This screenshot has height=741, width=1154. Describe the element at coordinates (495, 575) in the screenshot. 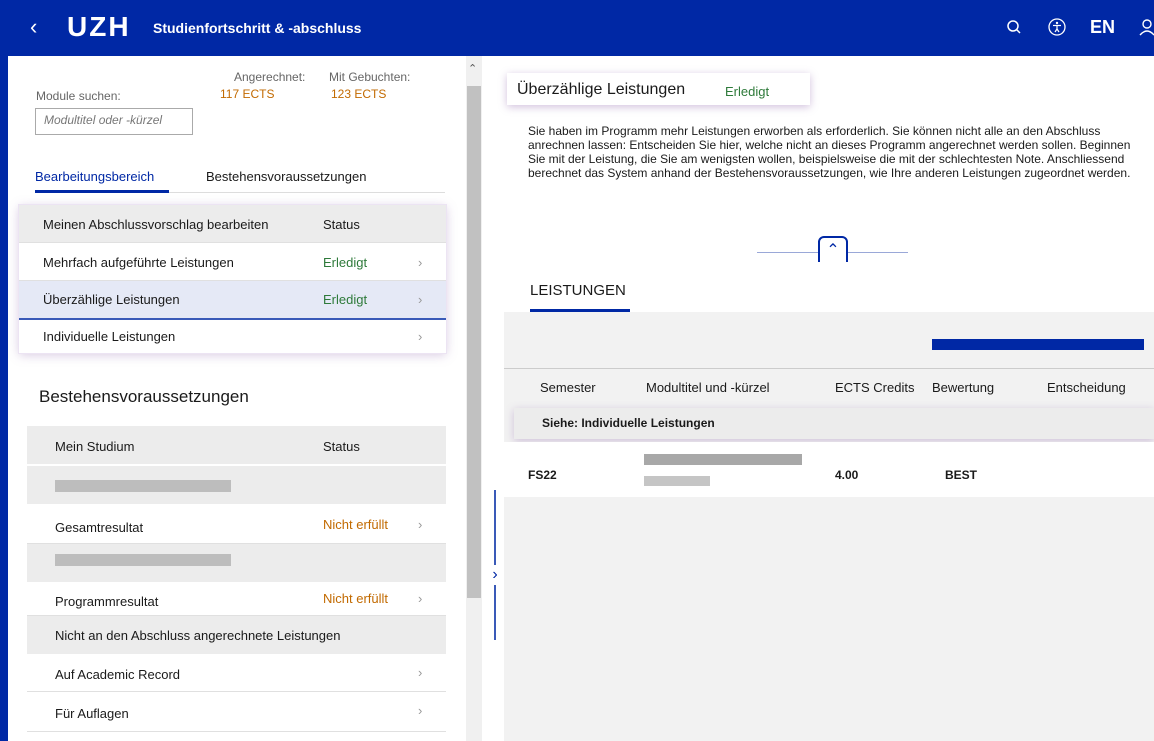

I see `expand-right-icon: ›` at that location.